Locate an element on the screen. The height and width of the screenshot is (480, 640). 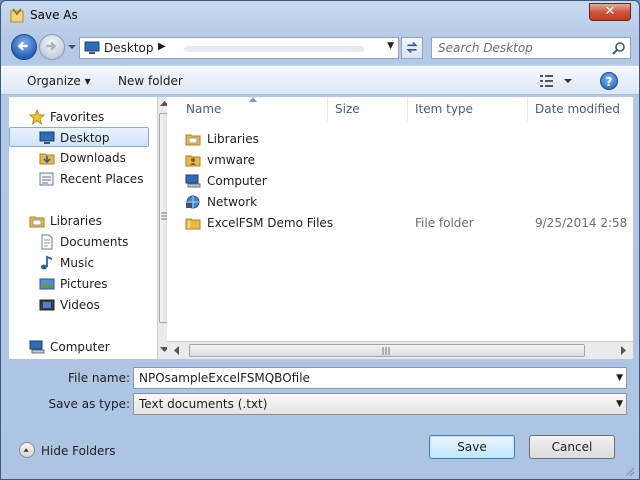
view-options-icon is located at coordinates (557, 81).